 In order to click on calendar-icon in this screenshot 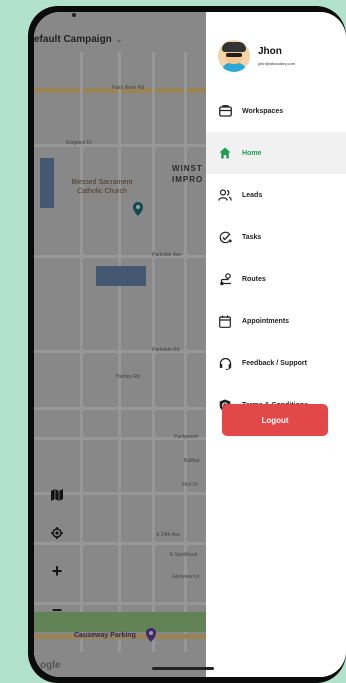, I will do `click(225, 321)`.